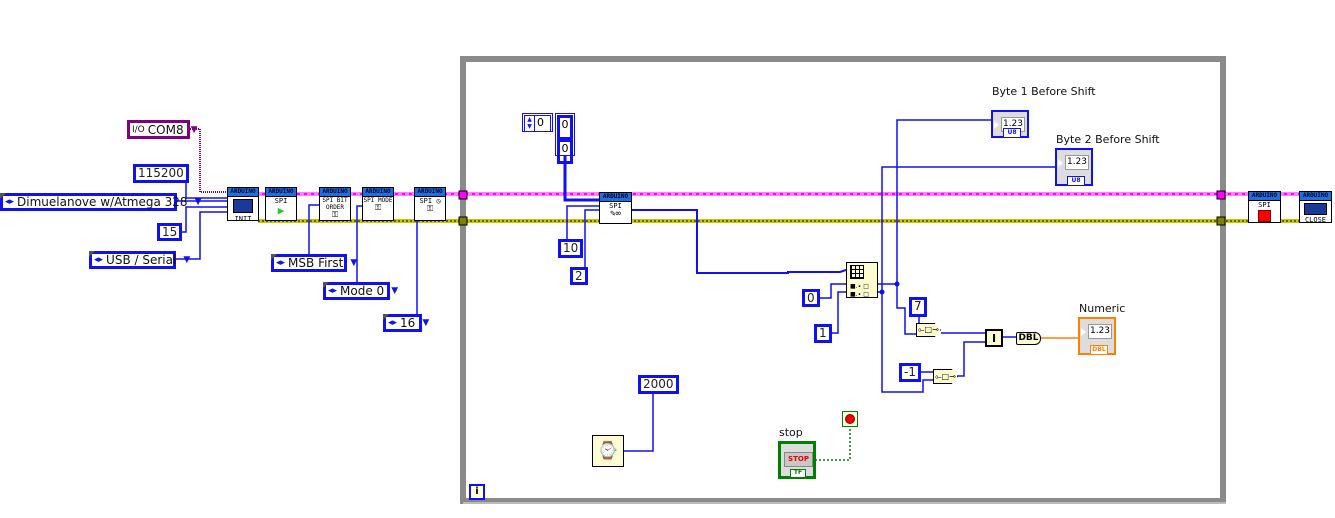 This screenshot has height=518, width=1335. What do you see at coordinates (314, 263) in the screenshot?
I see `bit-order-ring: ◂▸ MSB First ▼` at bounding box center [314, 263].